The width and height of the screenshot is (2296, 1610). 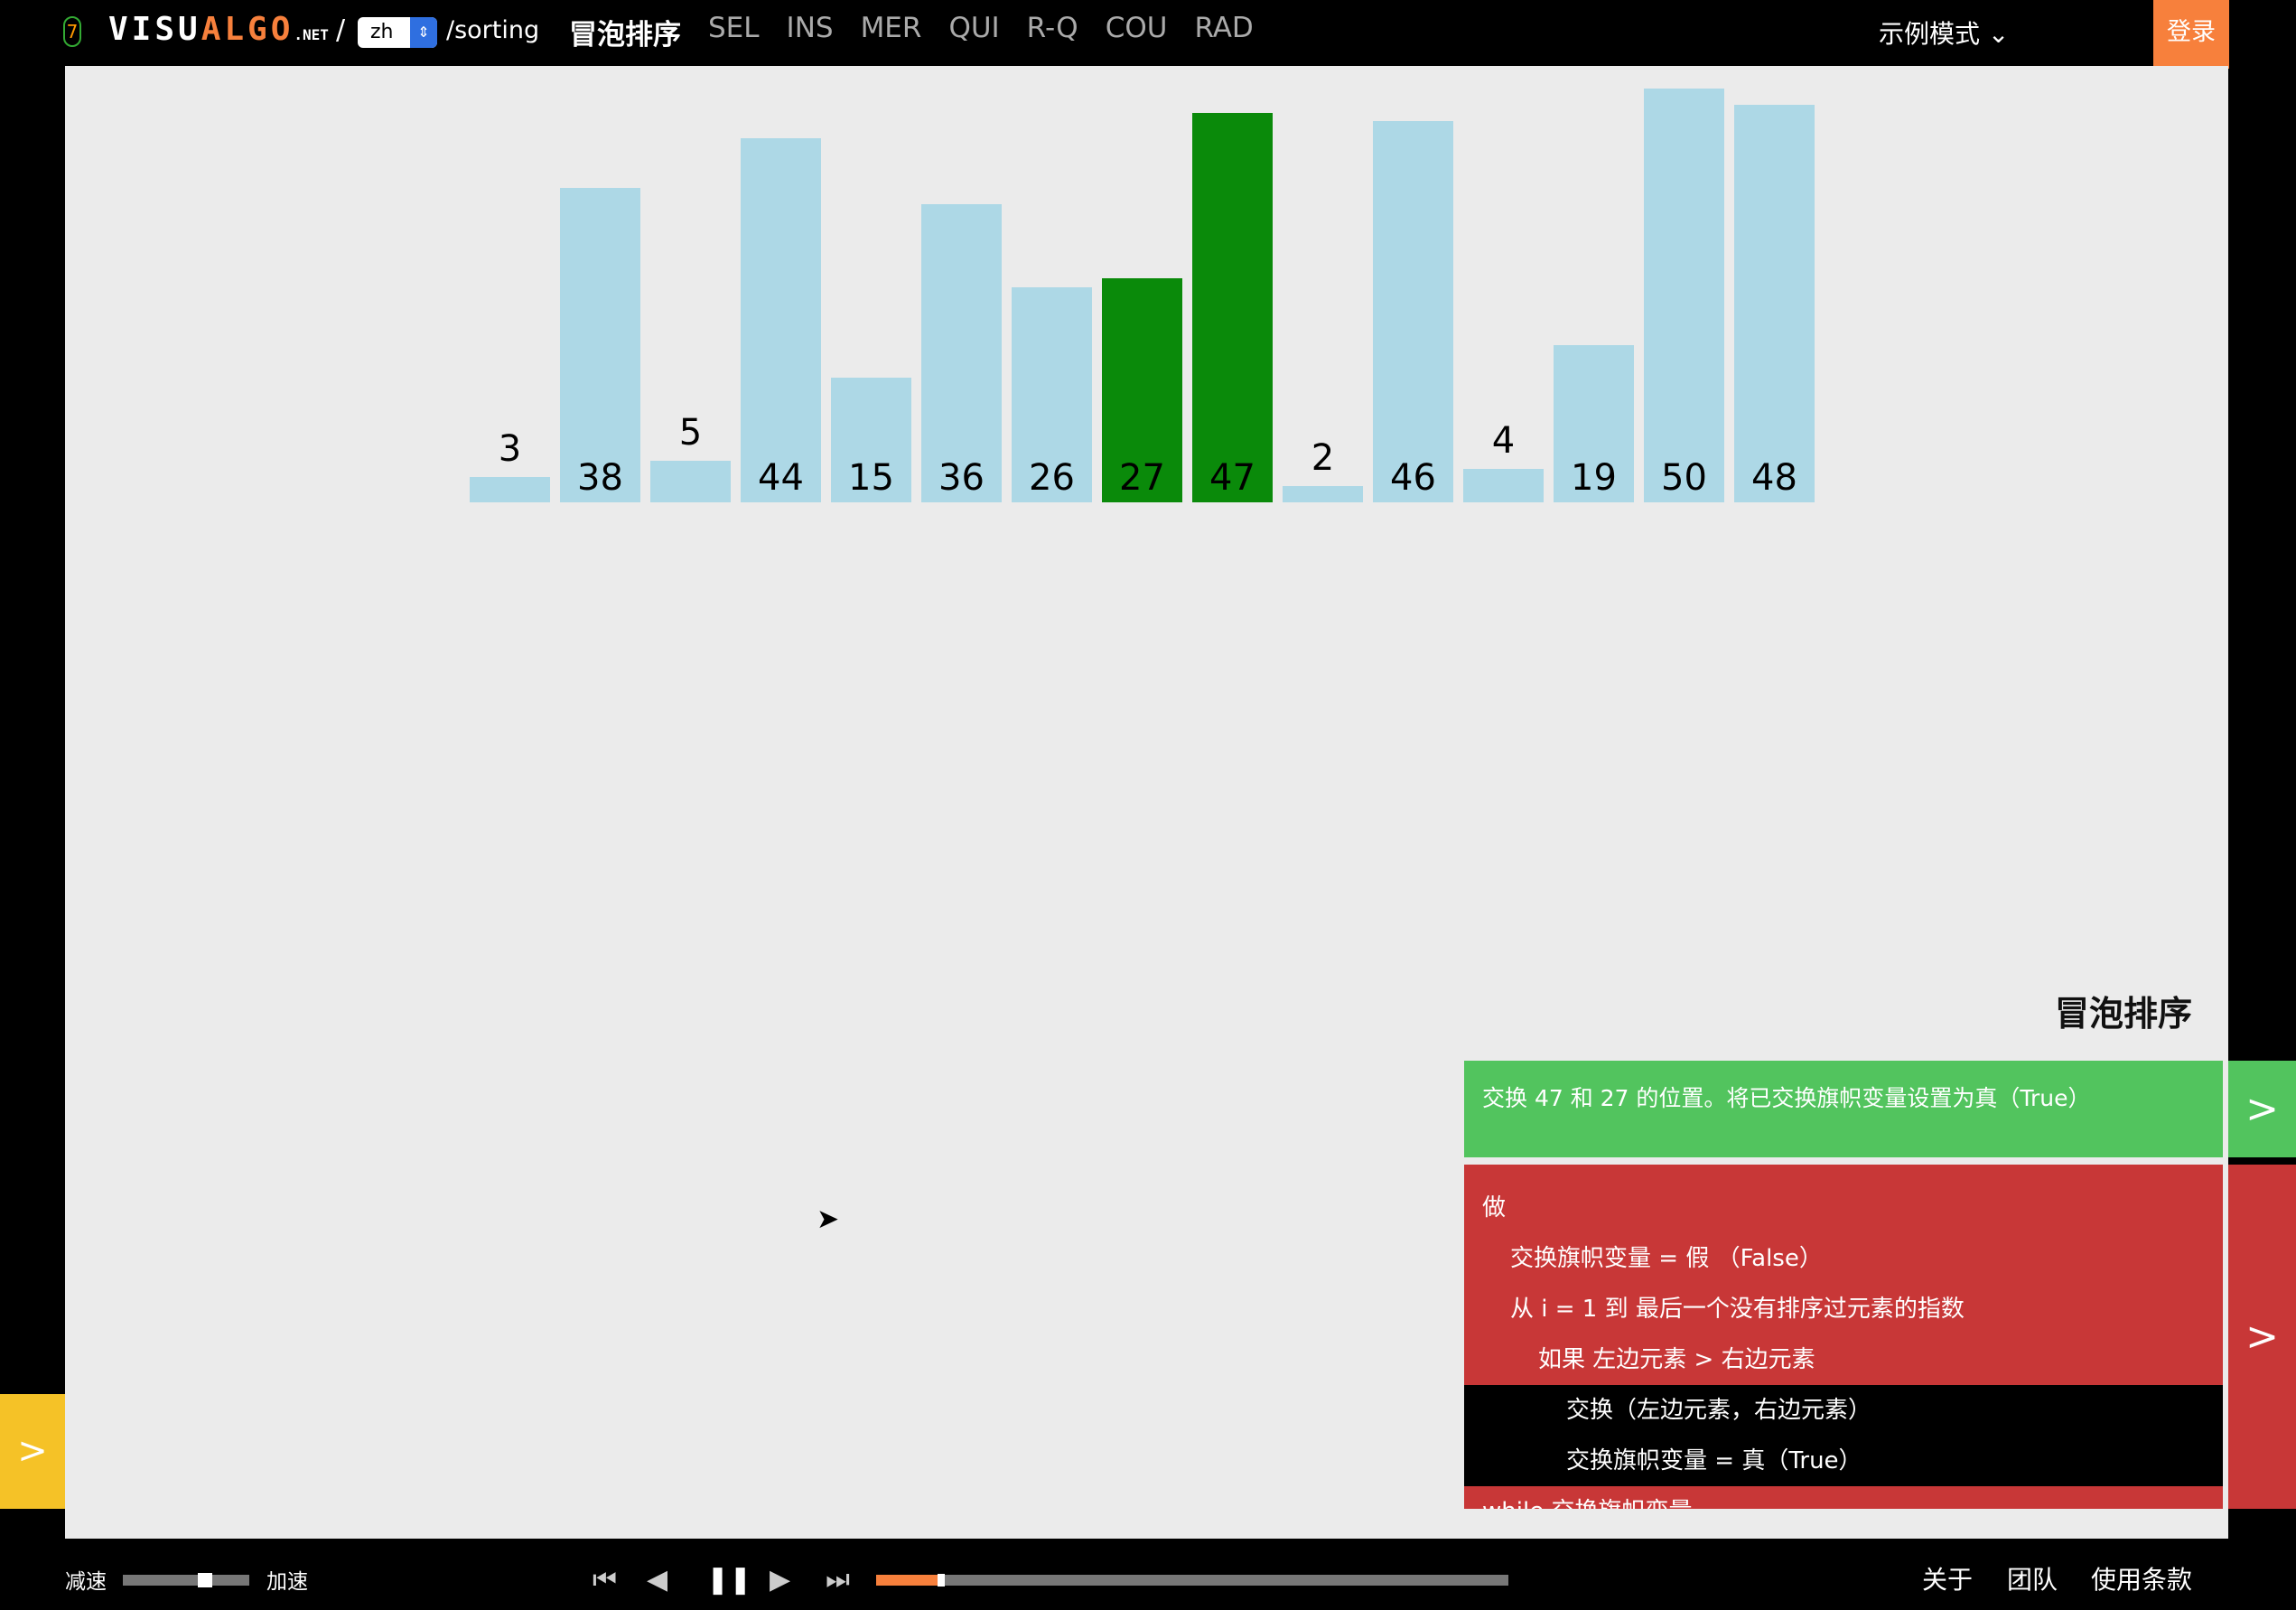 I want to click on slower-label: 减速, so click(x=86, y=1582).